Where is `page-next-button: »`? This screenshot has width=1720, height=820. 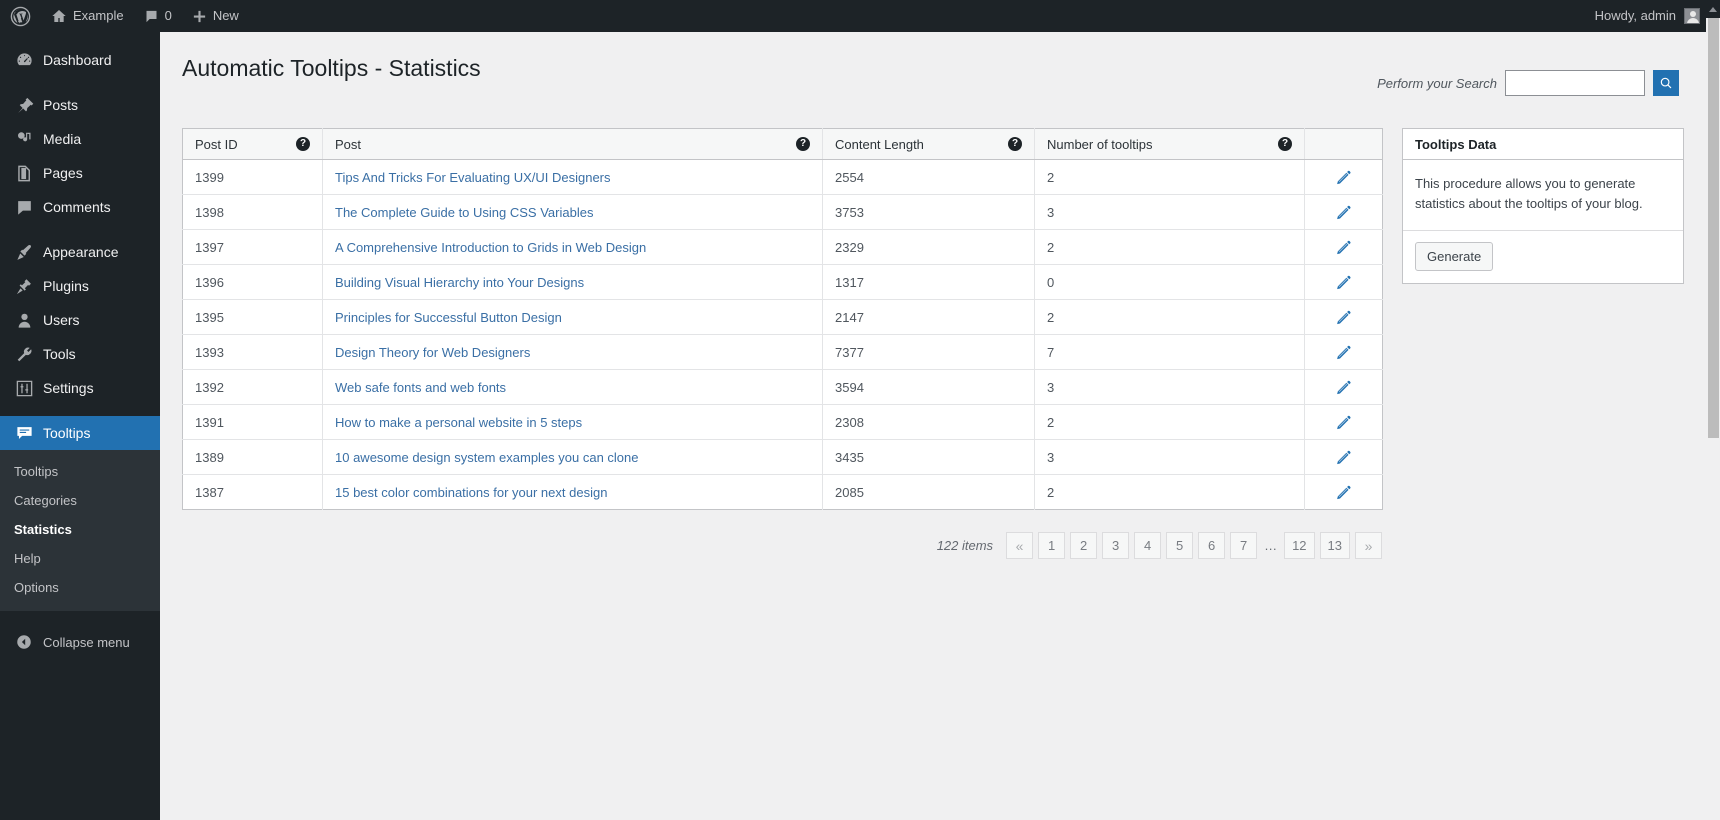
page-next-button: » is located at coordinates (1368, 545).